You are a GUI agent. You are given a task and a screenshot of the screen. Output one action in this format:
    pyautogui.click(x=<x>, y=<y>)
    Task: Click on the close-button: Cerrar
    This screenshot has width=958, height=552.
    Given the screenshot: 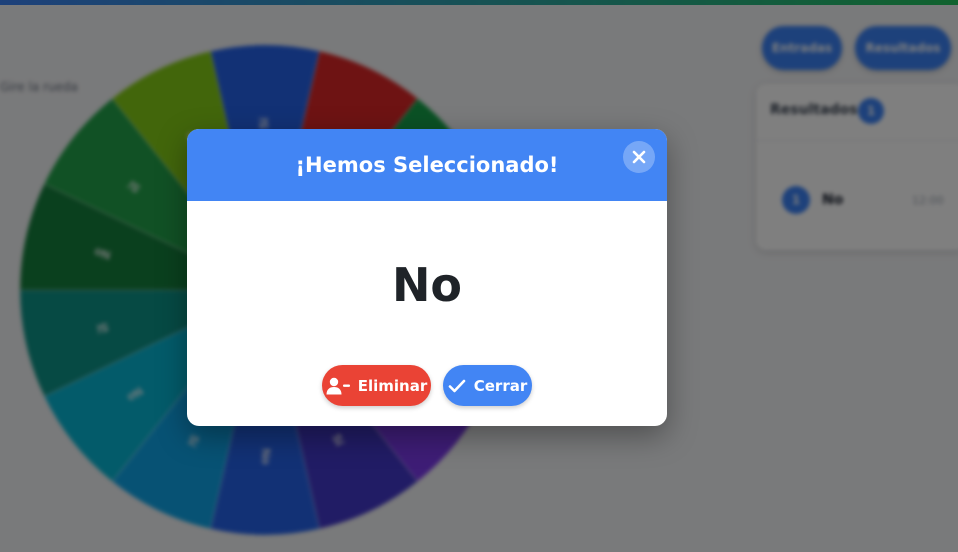 What is the action you would take?
    pyautogui.click(x=487, y=385)
    